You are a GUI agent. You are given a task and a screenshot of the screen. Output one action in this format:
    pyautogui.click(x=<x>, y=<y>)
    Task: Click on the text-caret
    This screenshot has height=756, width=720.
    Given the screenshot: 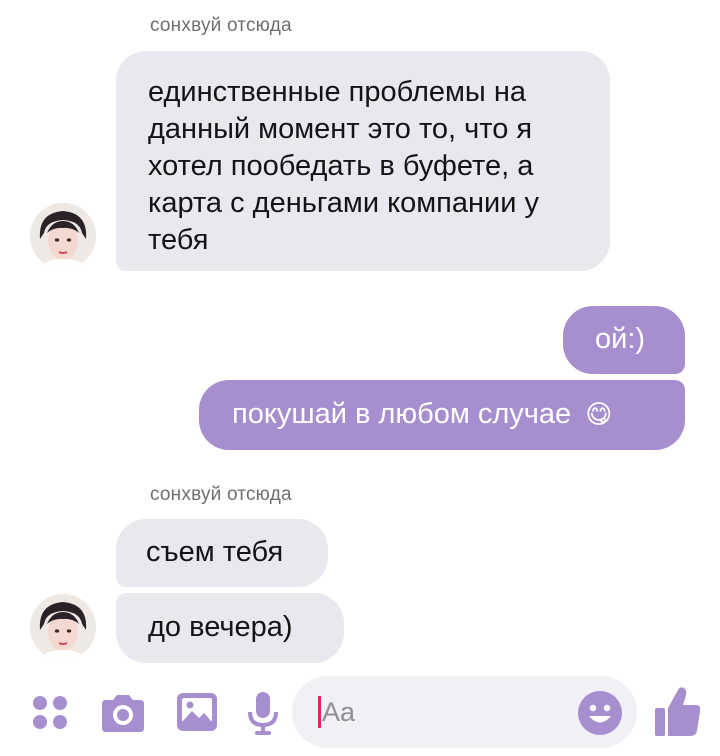 What is the action you would take?
    pyautogui.click(x=319, y=712)
    